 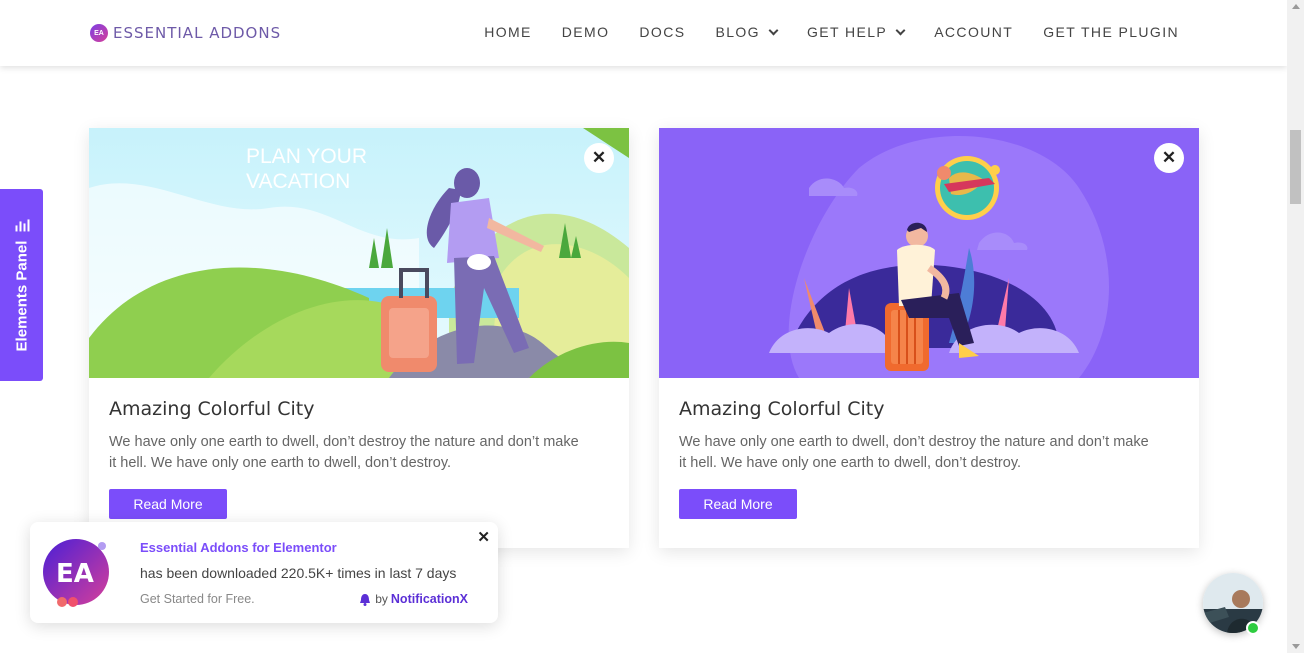 What do you see at coordinates (483, 537) in the screenshot?
I see `close-icon: ✕` at bounding box center [483, 537].